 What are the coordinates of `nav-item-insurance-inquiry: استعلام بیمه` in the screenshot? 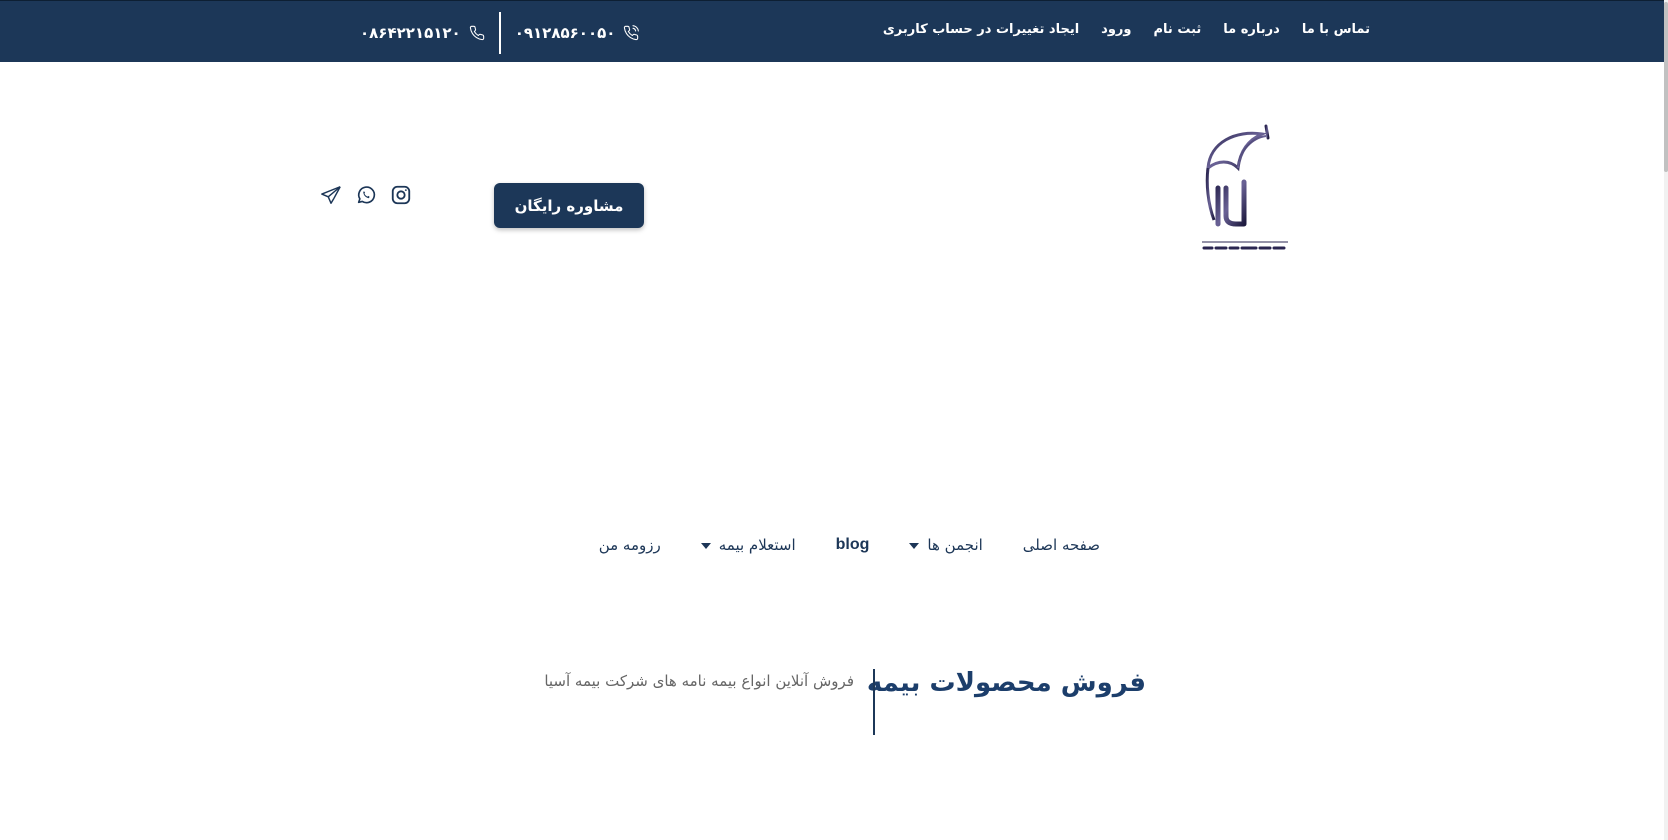 It's located at (748, 545).